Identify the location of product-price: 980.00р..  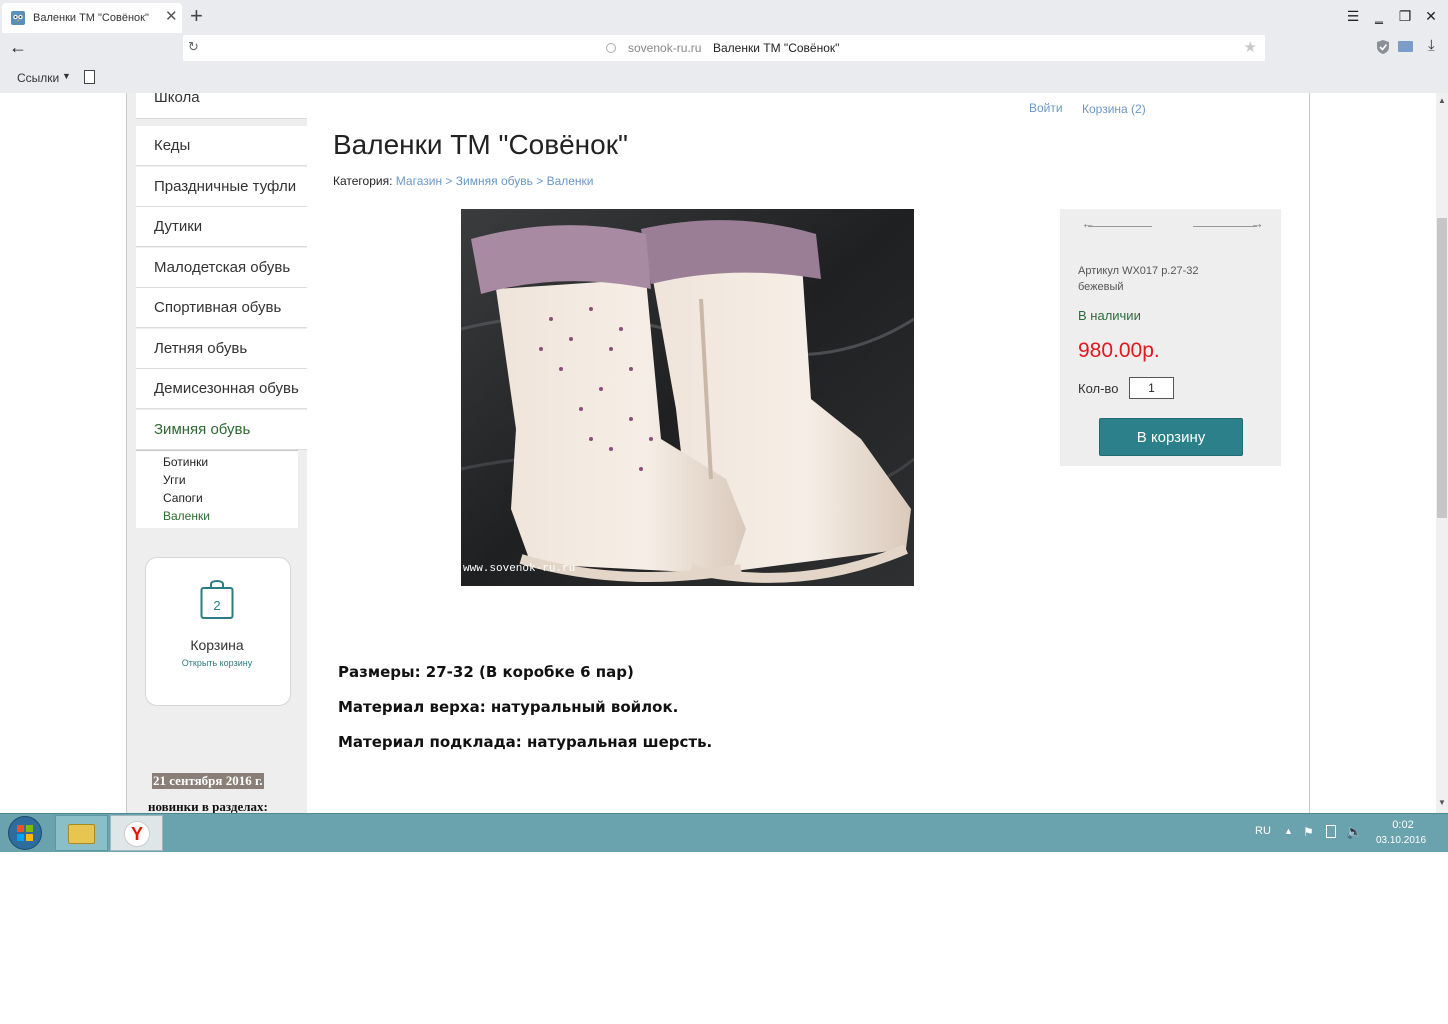
(1119, 350).